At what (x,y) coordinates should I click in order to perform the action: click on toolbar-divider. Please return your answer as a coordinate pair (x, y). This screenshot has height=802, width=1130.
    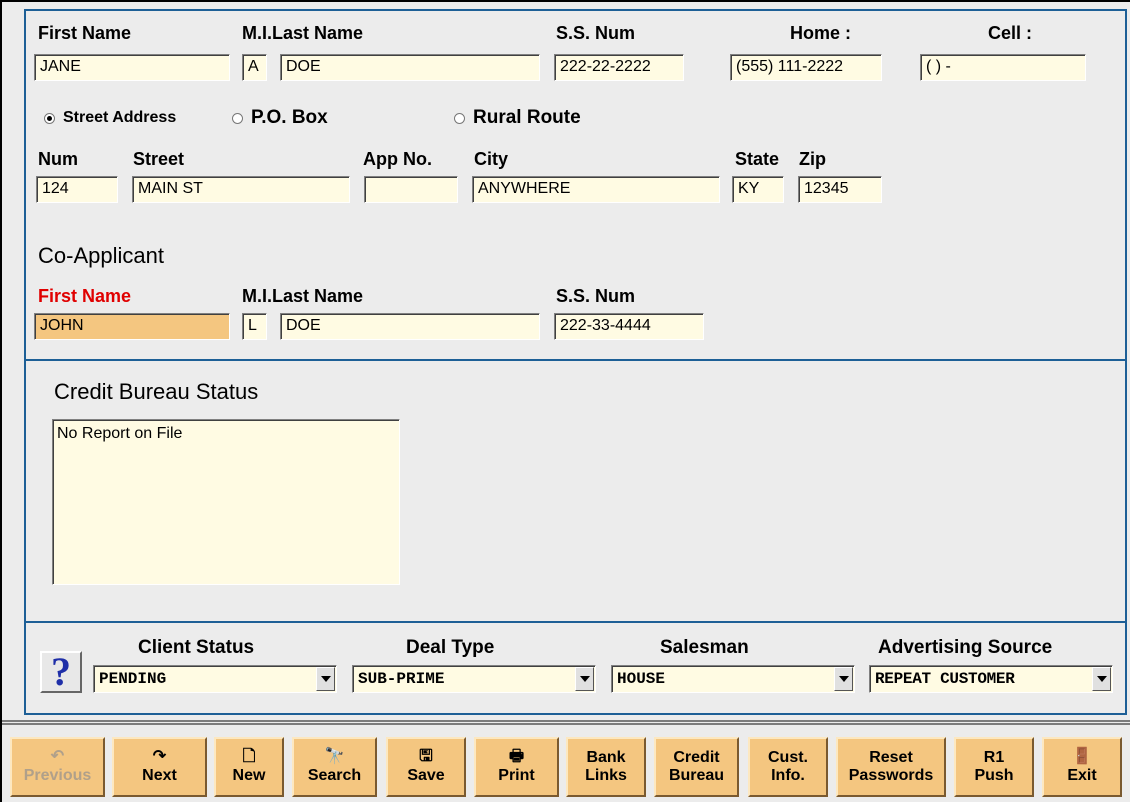
    Looking at the image, I should click on (566, 722).